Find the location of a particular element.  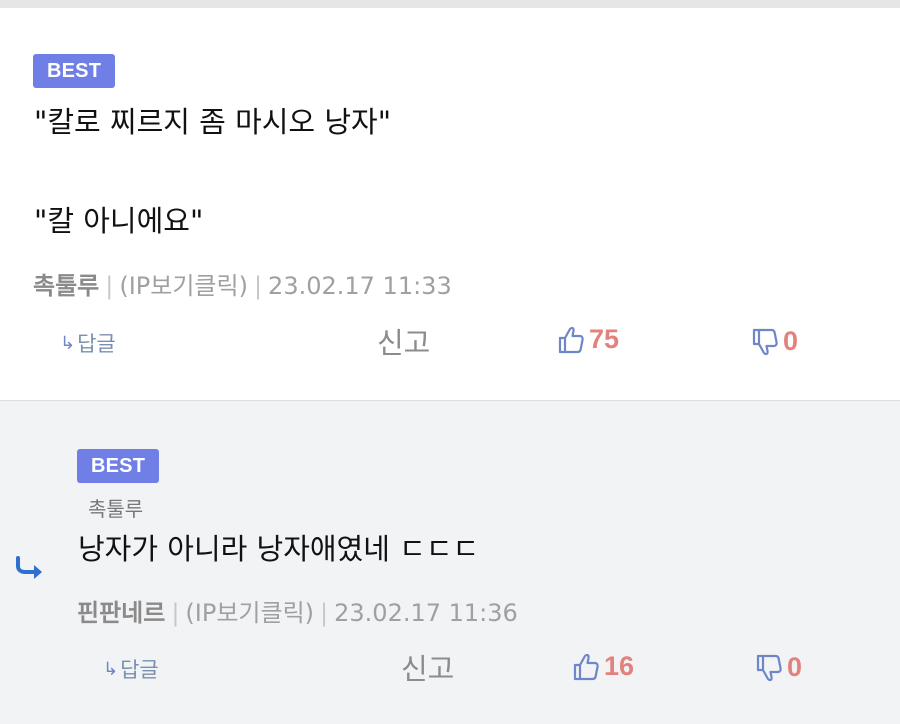

nested-reply-icon is located at coordinates (29, 567).